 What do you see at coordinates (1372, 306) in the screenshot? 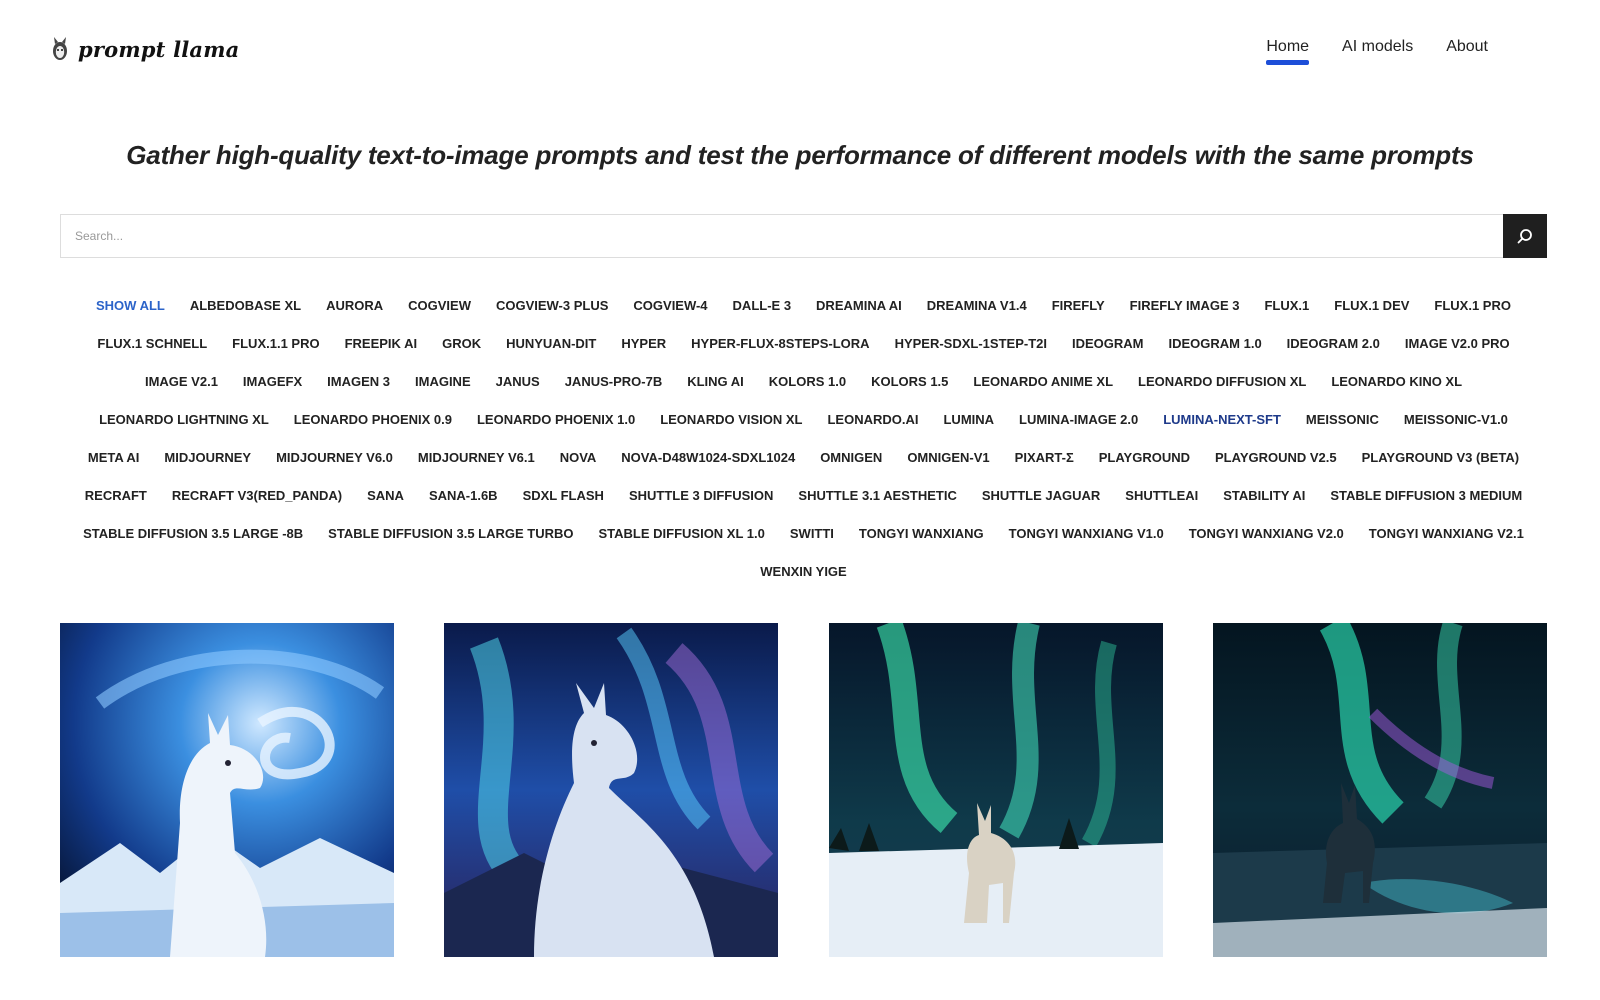
I see `model-tag: FLUX.1 DEV` at bounding box center [1372, 306].